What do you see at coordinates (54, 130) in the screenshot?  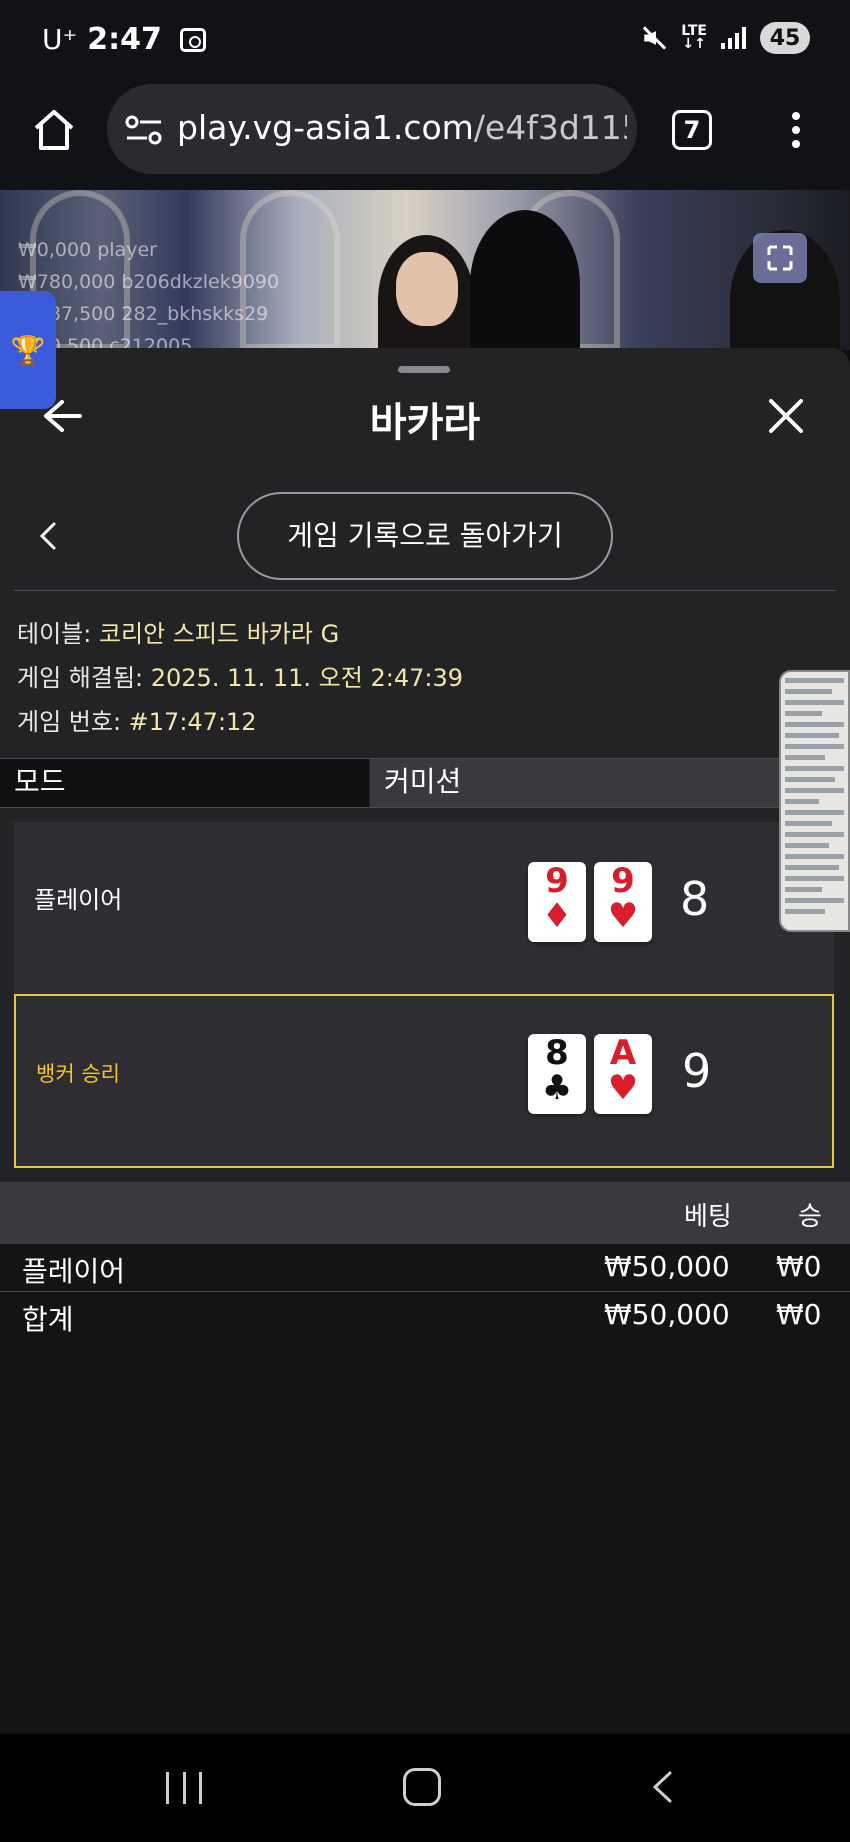 I see `home-icon` at bounding box center [54, 130].